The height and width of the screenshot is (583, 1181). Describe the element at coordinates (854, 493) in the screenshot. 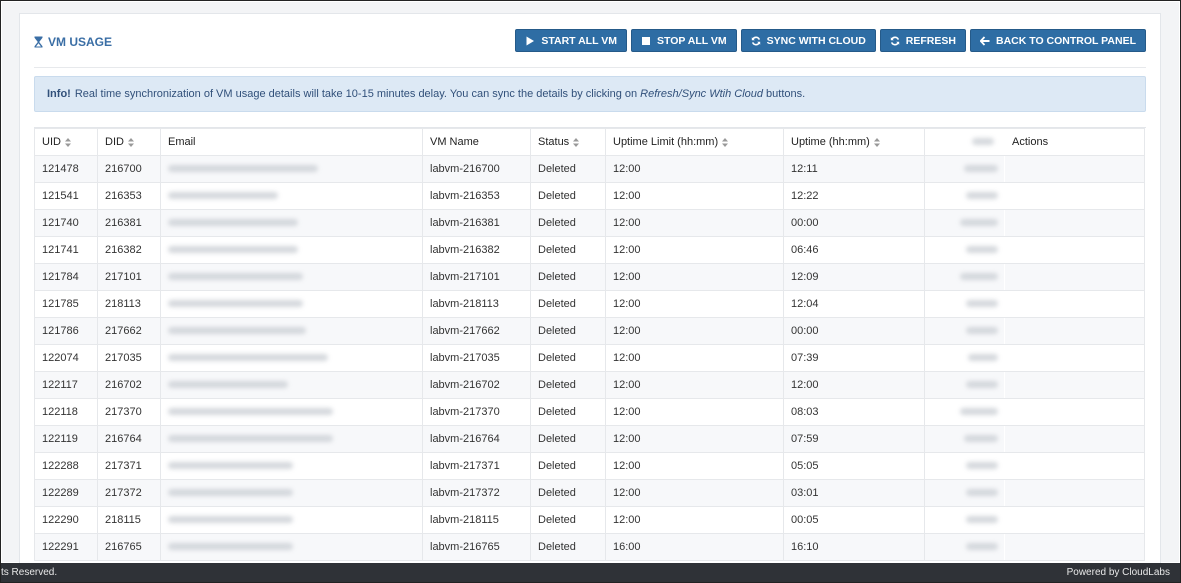

I see `uptime-cell: 03:01` at that location.